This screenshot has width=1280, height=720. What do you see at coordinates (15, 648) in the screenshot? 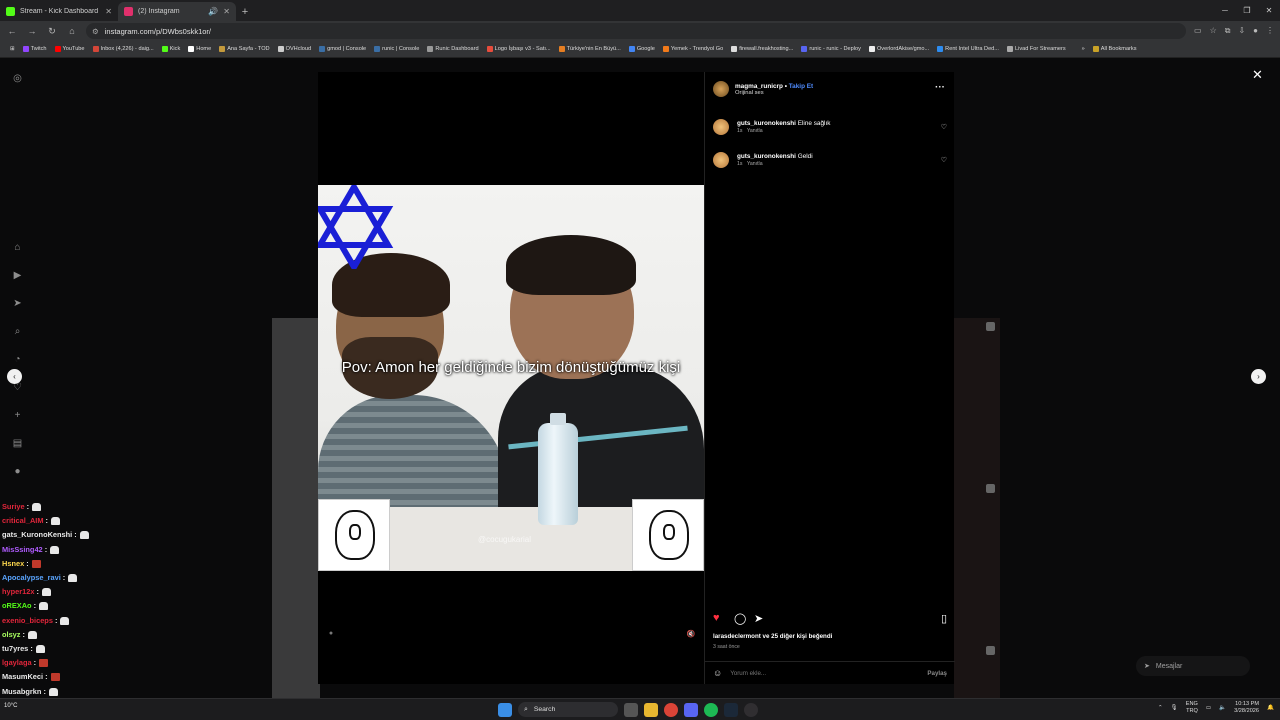
I see `chat-username: tu7yres` at bounding box center [15, 648].